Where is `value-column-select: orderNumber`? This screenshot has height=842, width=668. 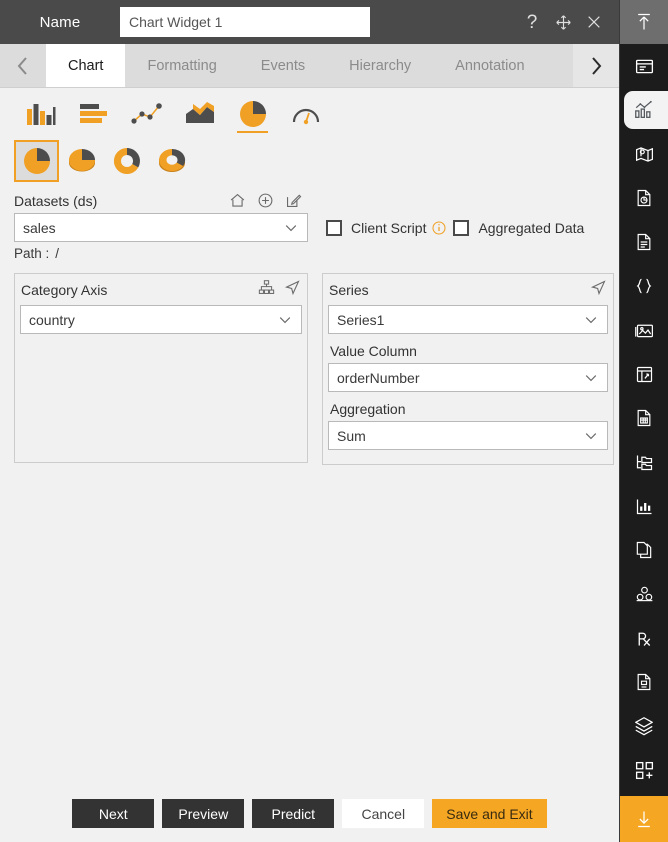 value-column-select: orderNumber is located at coordinates (468, 377).